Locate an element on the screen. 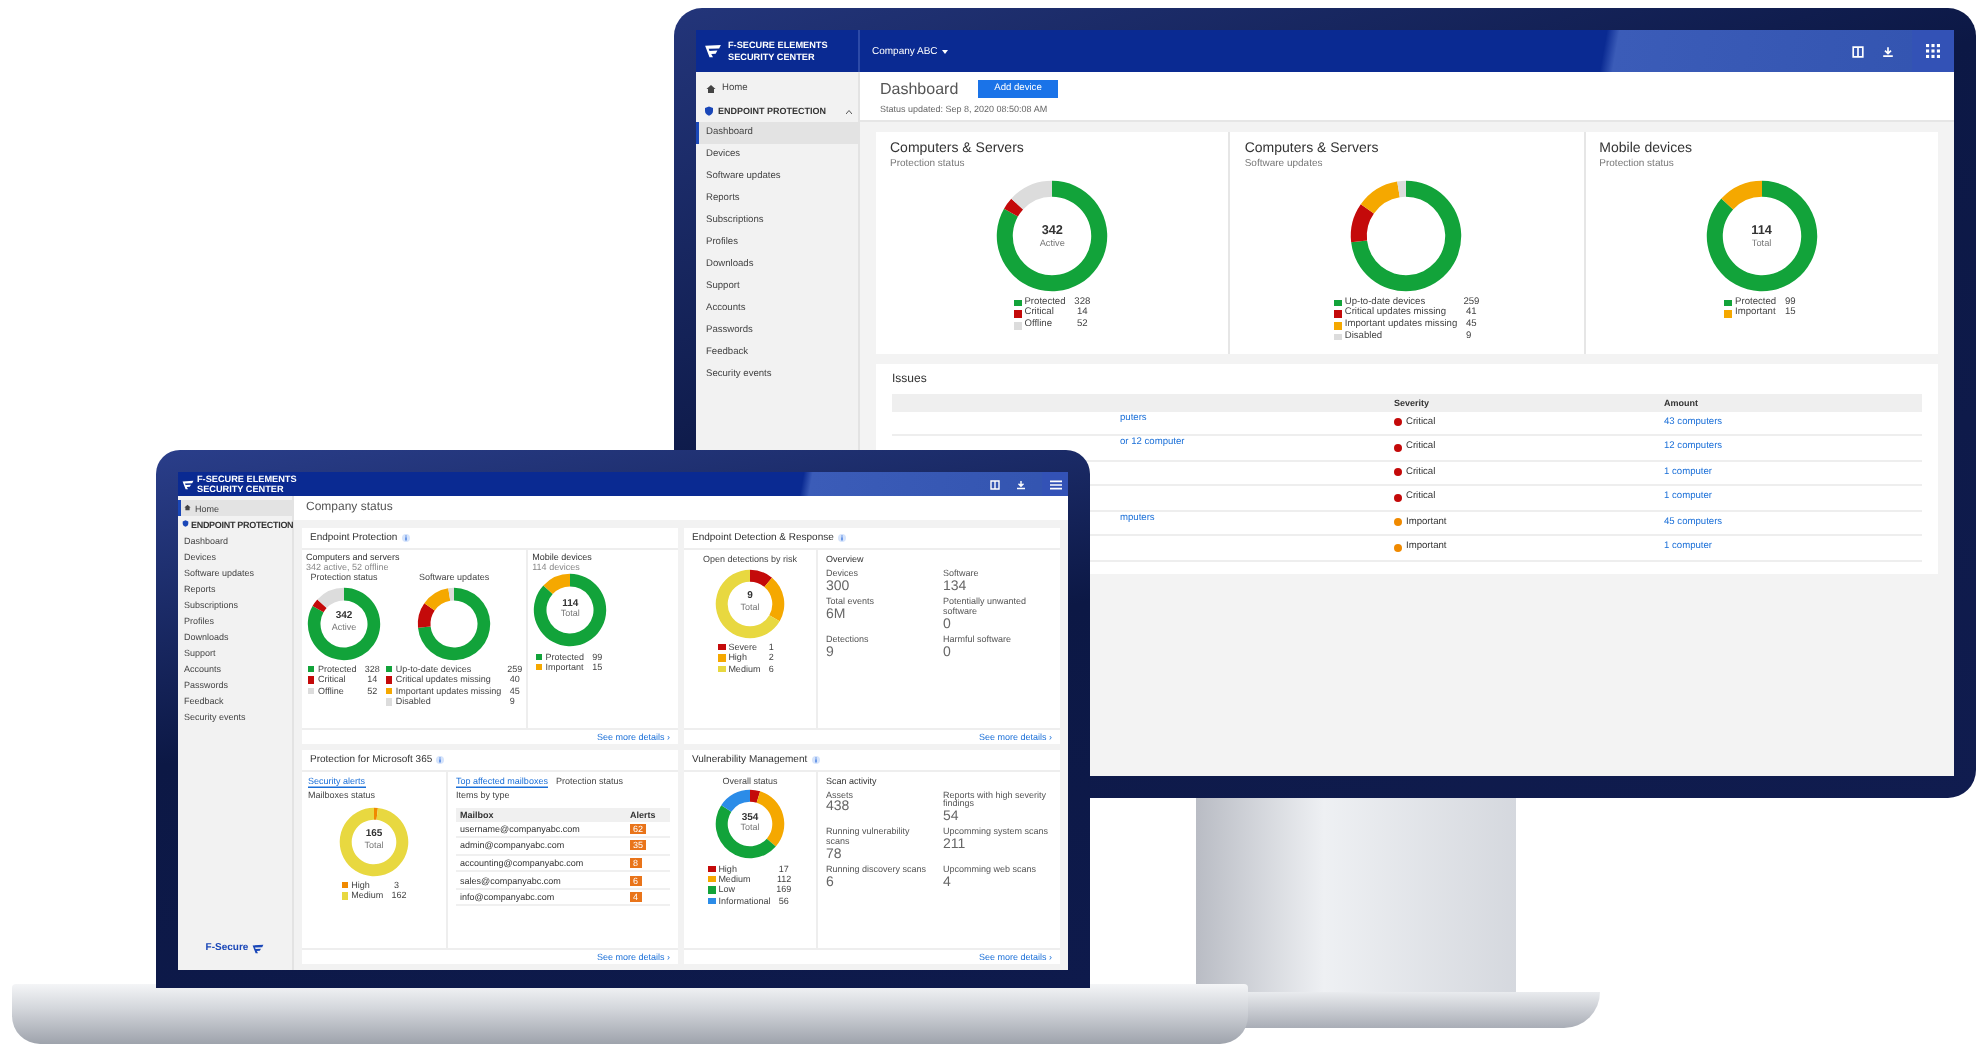 This screenshot has height=1056, width=1984. menu-button is located at coordinates (1055, 484).